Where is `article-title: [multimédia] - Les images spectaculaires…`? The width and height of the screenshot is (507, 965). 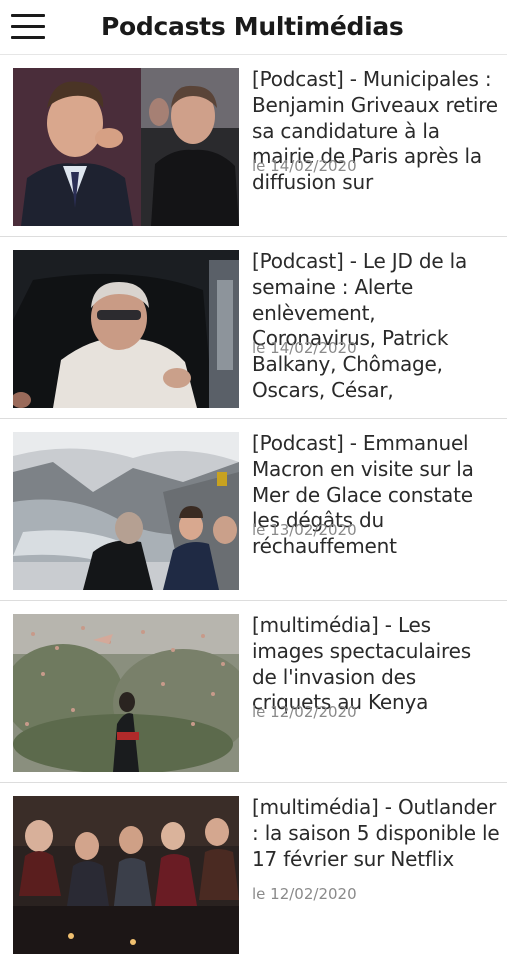
article-title: [multimédia] - Les images spectaculaires… is located at coordinates (361, 664).